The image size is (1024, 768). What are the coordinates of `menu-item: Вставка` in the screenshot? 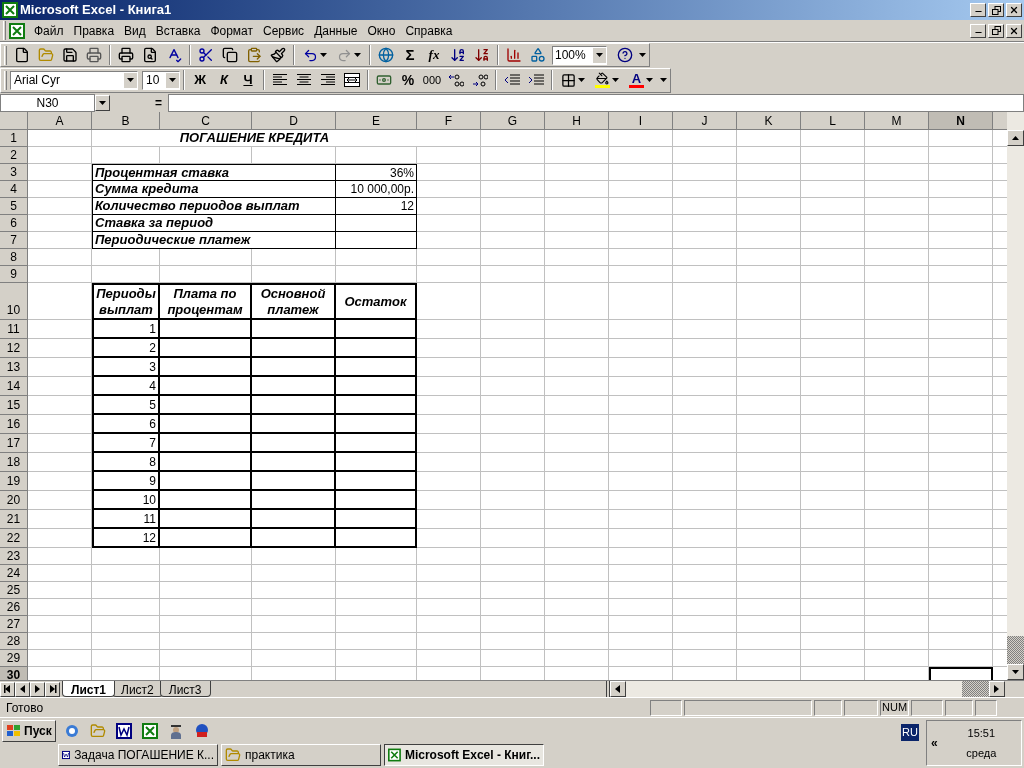 It's located at (178, 30).